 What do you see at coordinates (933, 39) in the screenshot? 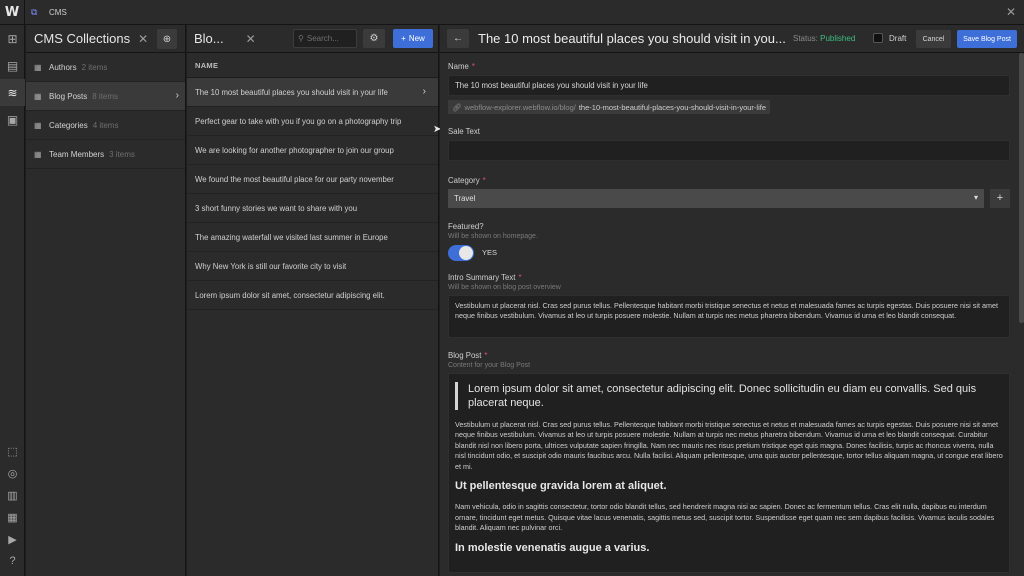
I see `cancel-button: Cancel` at bounding box center [933, 39].